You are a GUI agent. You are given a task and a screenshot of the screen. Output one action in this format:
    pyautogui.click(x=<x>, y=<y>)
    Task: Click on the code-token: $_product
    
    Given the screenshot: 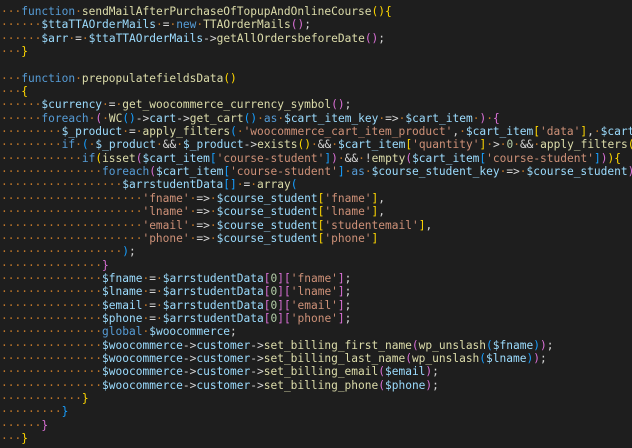 What is the action you would take?
    pyautogui.click(x=125, y=145)
    